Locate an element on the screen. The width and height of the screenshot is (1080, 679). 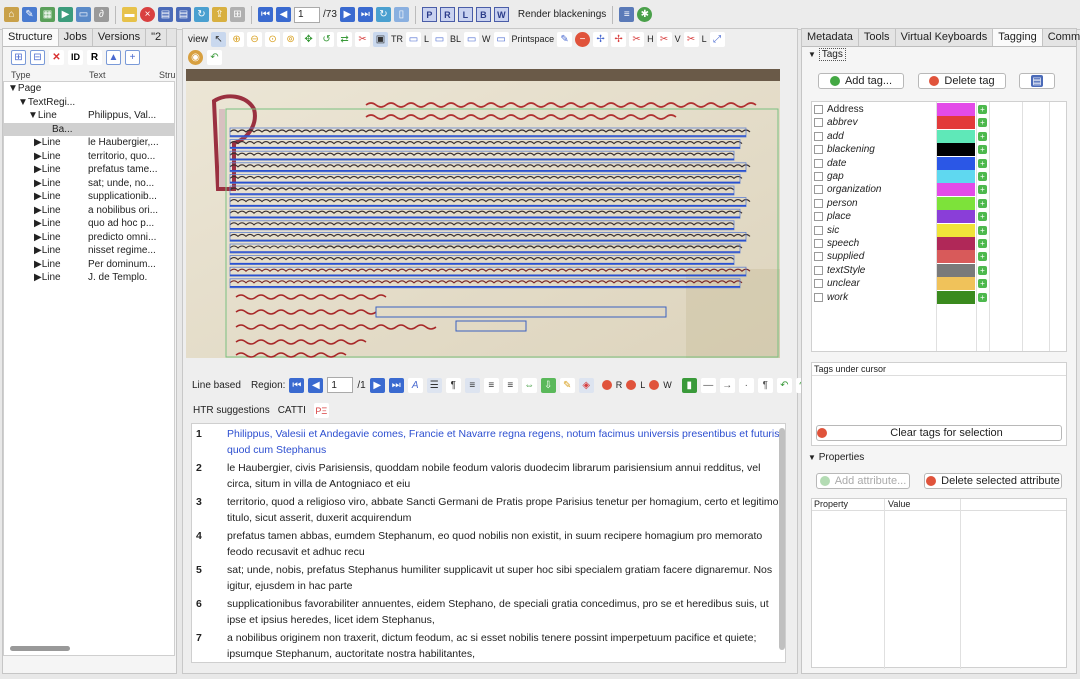
save-icon: ▤ is located at coordinates (165, 14).